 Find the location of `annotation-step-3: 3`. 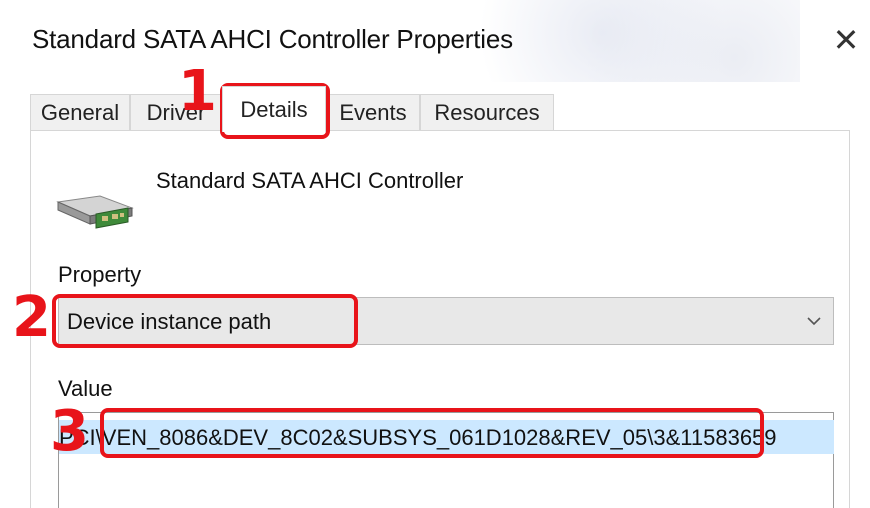

annotation-step-3: 3 is located at coordinates (69, 431).